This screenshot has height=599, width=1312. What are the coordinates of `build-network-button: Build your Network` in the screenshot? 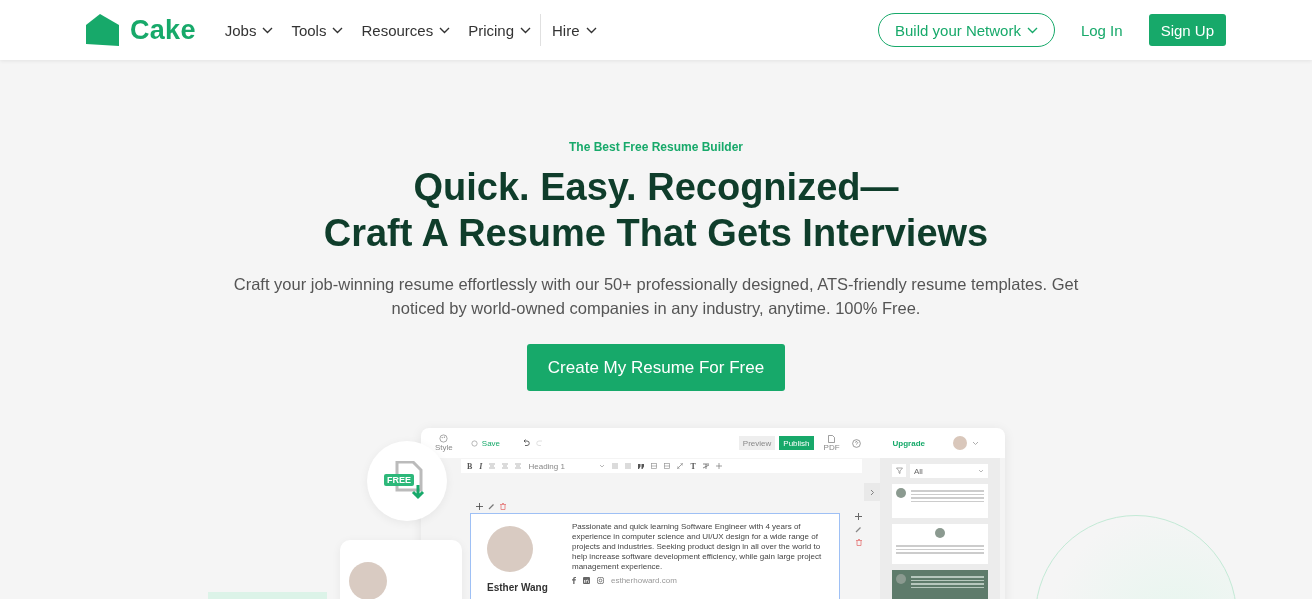 It's located at (966, 30).